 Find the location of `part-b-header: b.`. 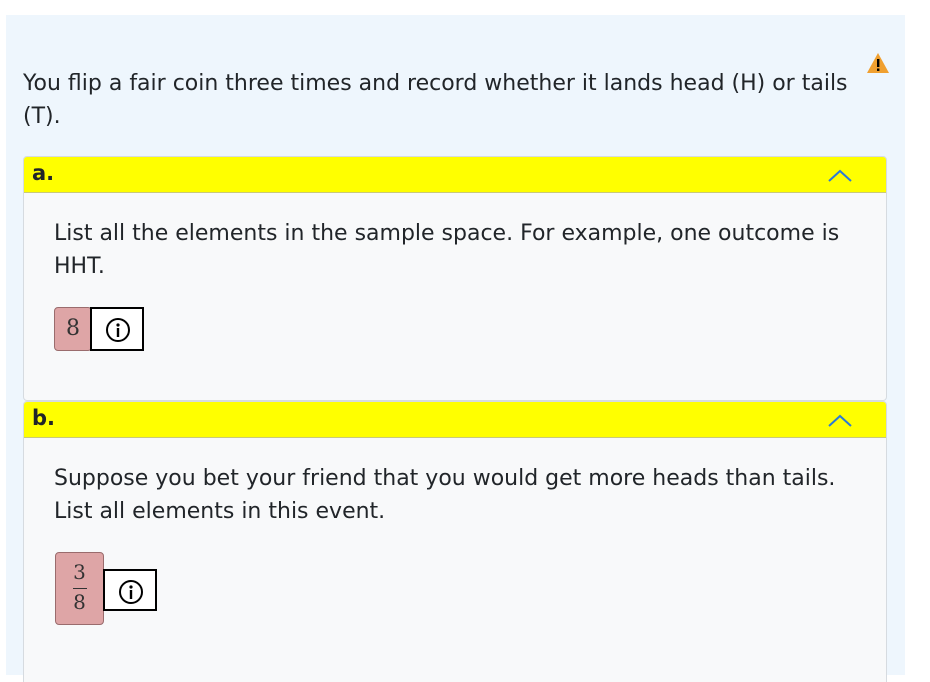

part-b-header: b. is located at coordinates (455, 420).